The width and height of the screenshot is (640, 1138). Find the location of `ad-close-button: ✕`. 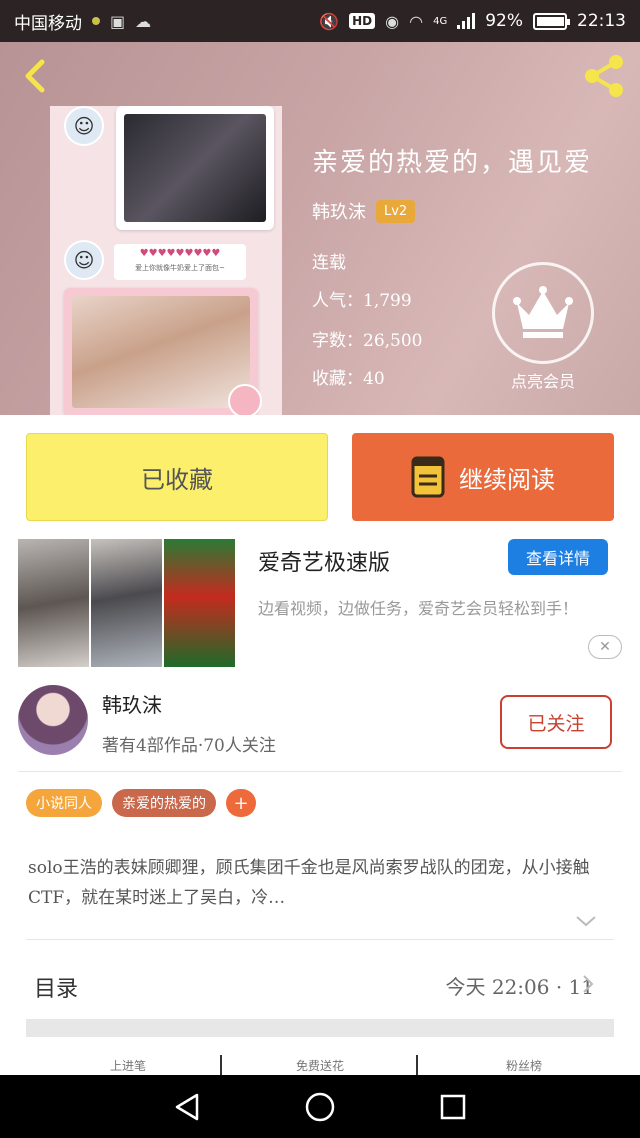

ad-close-button: ✕ is located at coordinates (605, 647).